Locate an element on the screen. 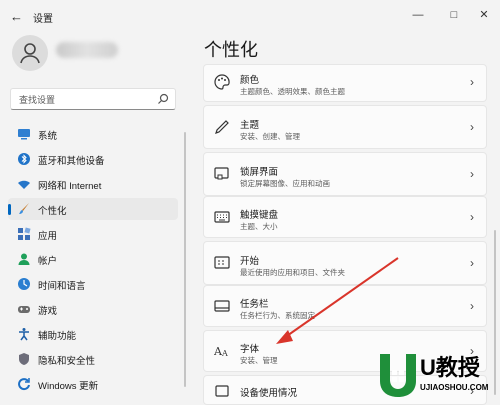 This screenshot has height=405, width=500. sidebar-item-label: Windows 更新 is located at coordinates (68, 386).